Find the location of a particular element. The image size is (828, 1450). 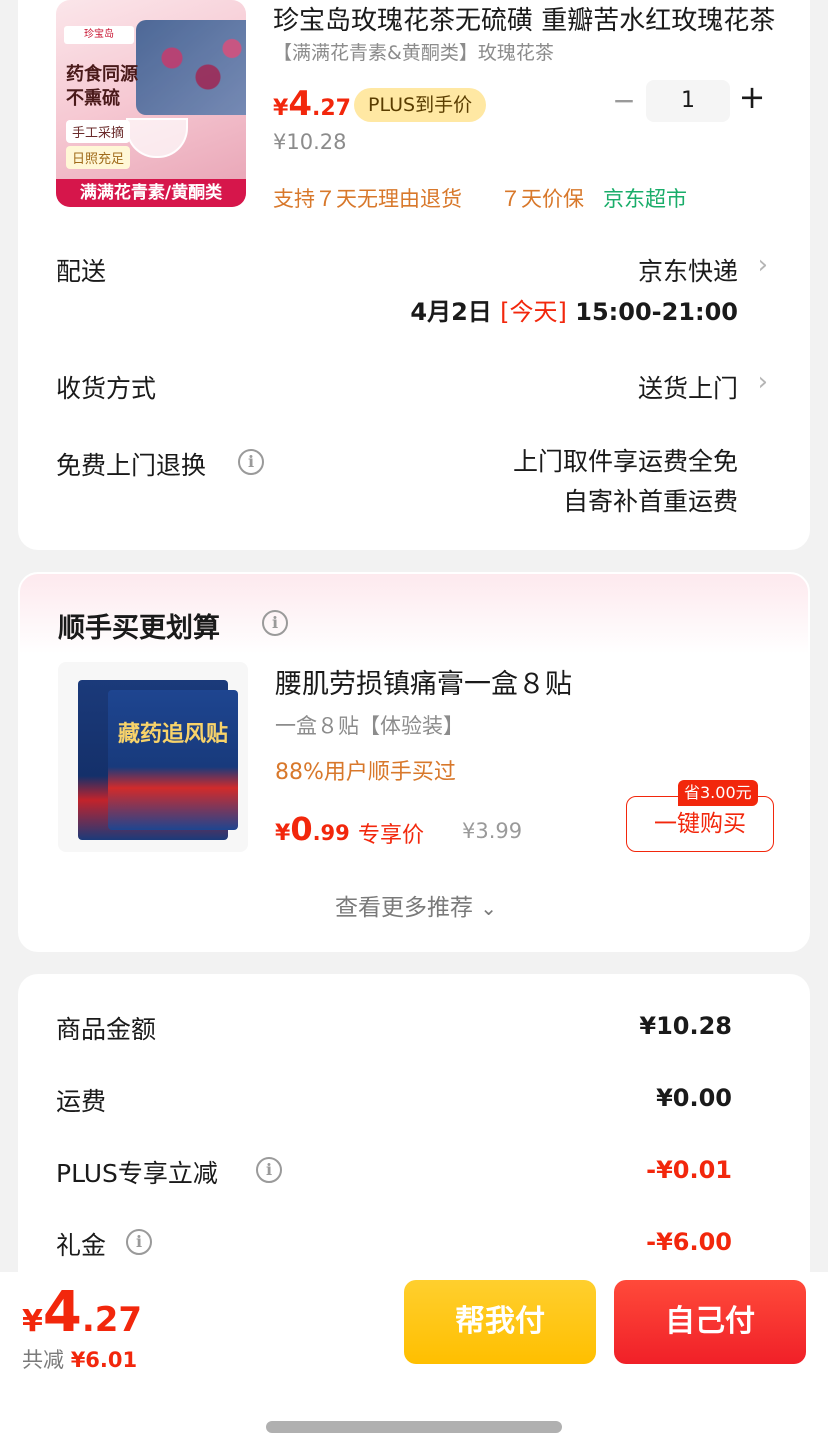

delivery-label: 配送 is located at coordinates (81, 271).